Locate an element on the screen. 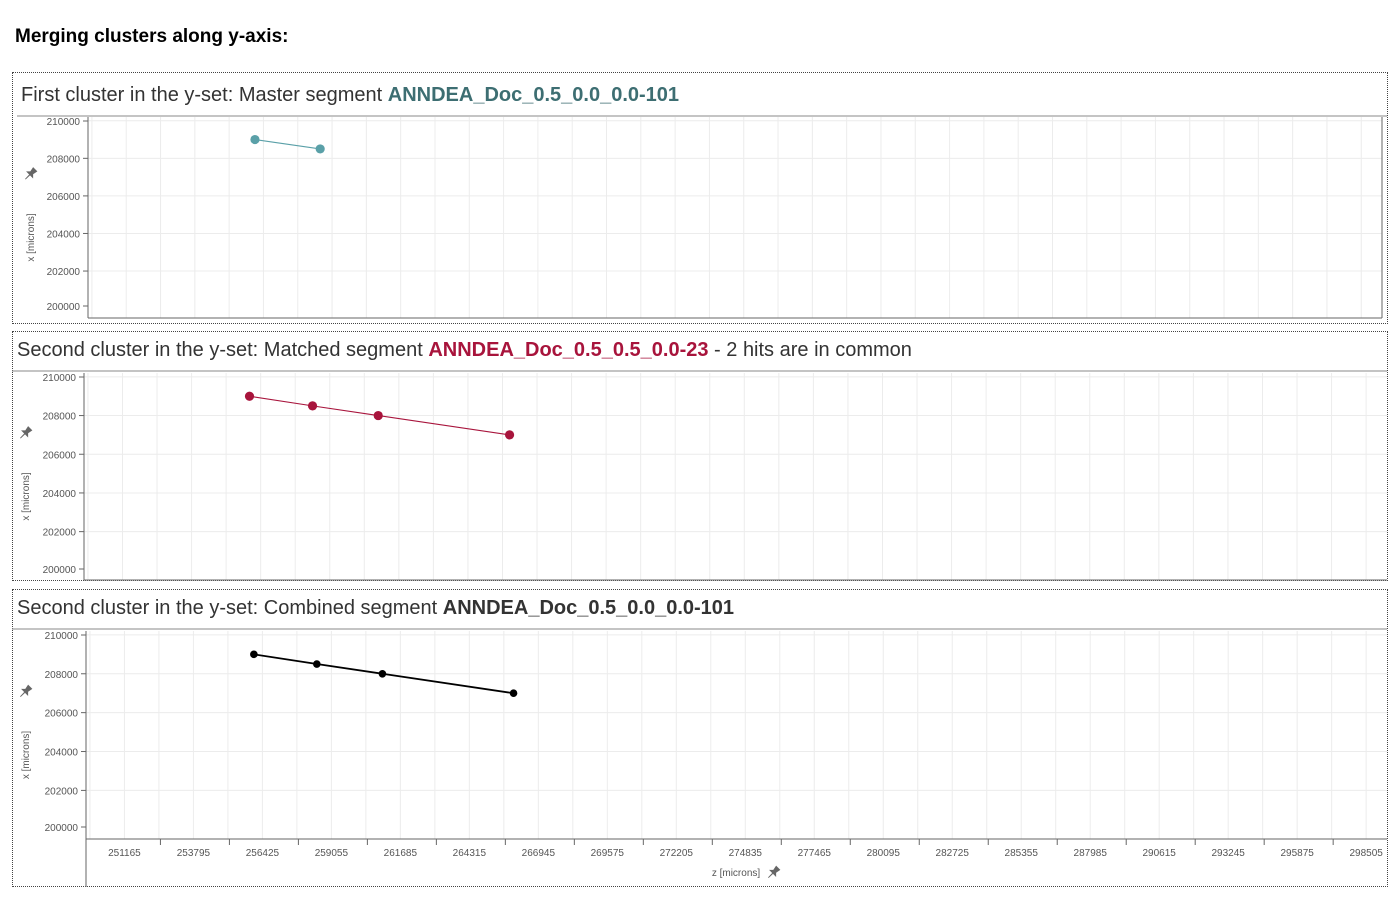  x-tick-label: 295875 is located at coordinates (1297, 853).